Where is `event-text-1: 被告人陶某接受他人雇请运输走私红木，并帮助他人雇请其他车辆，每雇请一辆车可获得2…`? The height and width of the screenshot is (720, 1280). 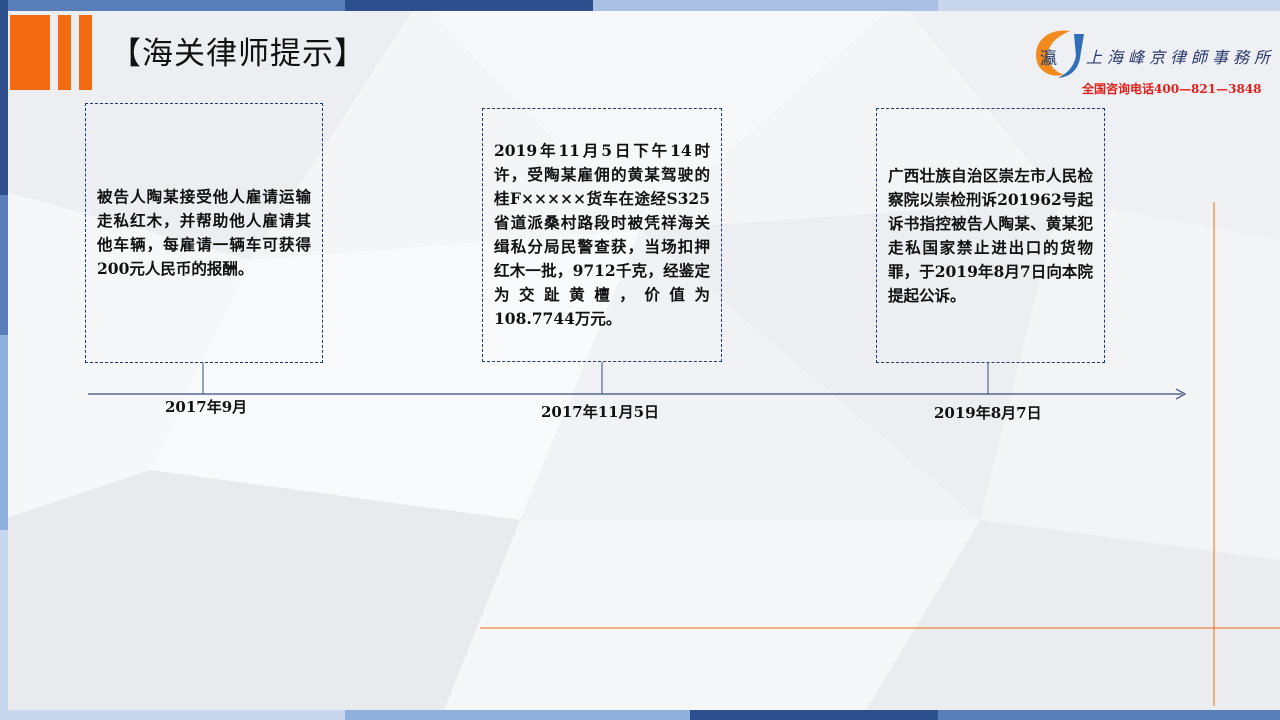
event-text-1: 被告人陶某接受他人雇请运输走私红木，并帮助他人雇请其他车辆，每雇请一辆车可获得2… is located at coordinates (204, 232).